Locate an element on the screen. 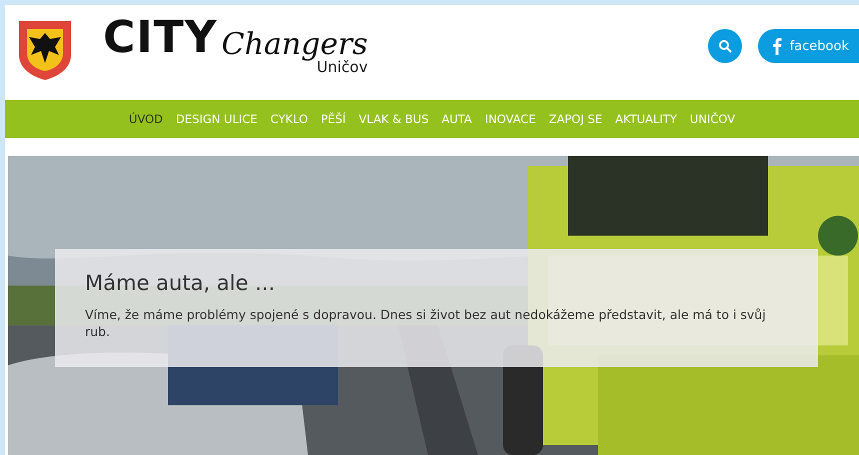 Image resolution: width=859 pixels, height=455 pixels. nav-link: ZAPOJ SE is located at coordinates (575, 119).